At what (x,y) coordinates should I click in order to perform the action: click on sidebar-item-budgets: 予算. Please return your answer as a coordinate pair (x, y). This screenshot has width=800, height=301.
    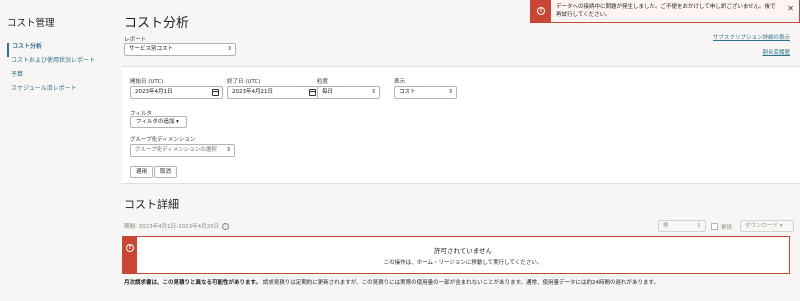
    Looking at the image, I should click on (57, 78).